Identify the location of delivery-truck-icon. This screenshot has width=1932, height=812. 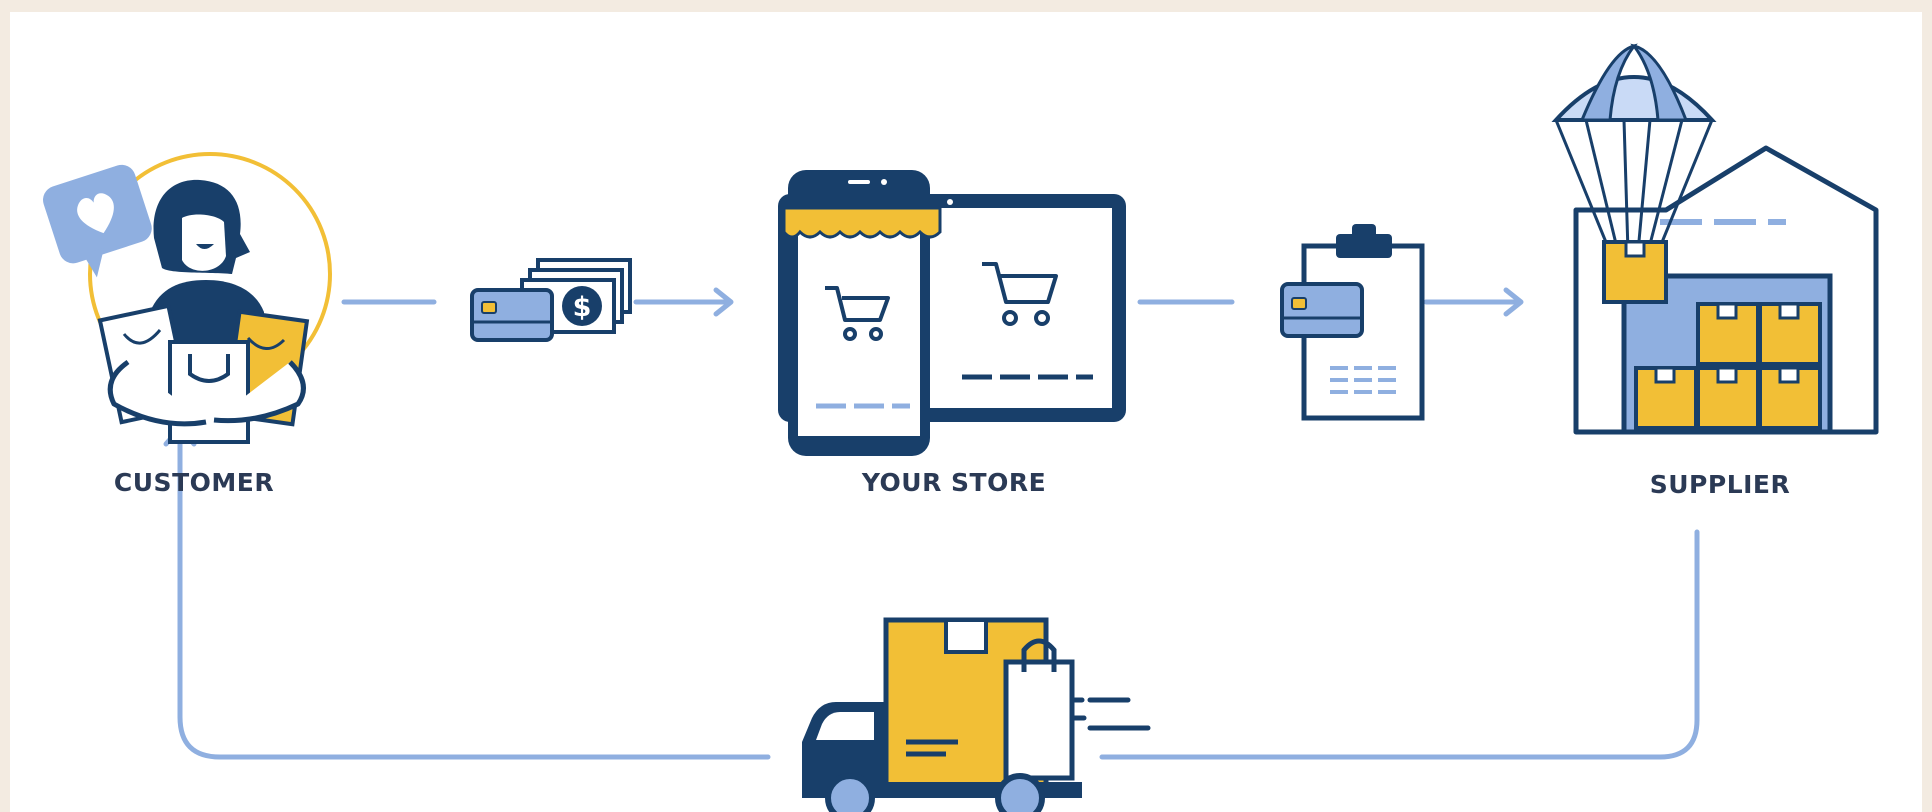
(976, 714).